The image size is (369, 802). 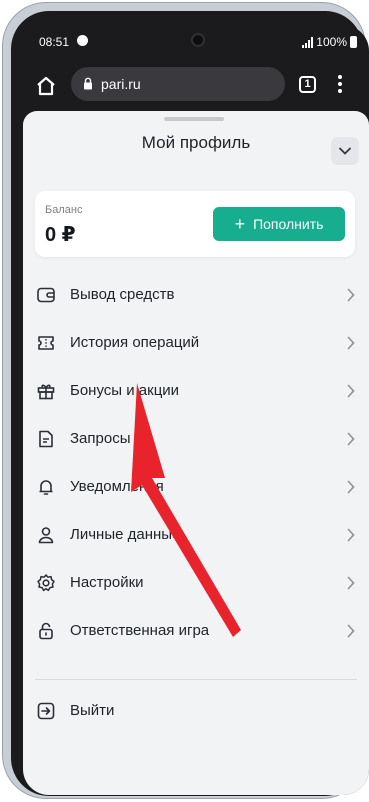 I want to click on browser-toolbar: pari.ru 1, so click(x=196, y=86).